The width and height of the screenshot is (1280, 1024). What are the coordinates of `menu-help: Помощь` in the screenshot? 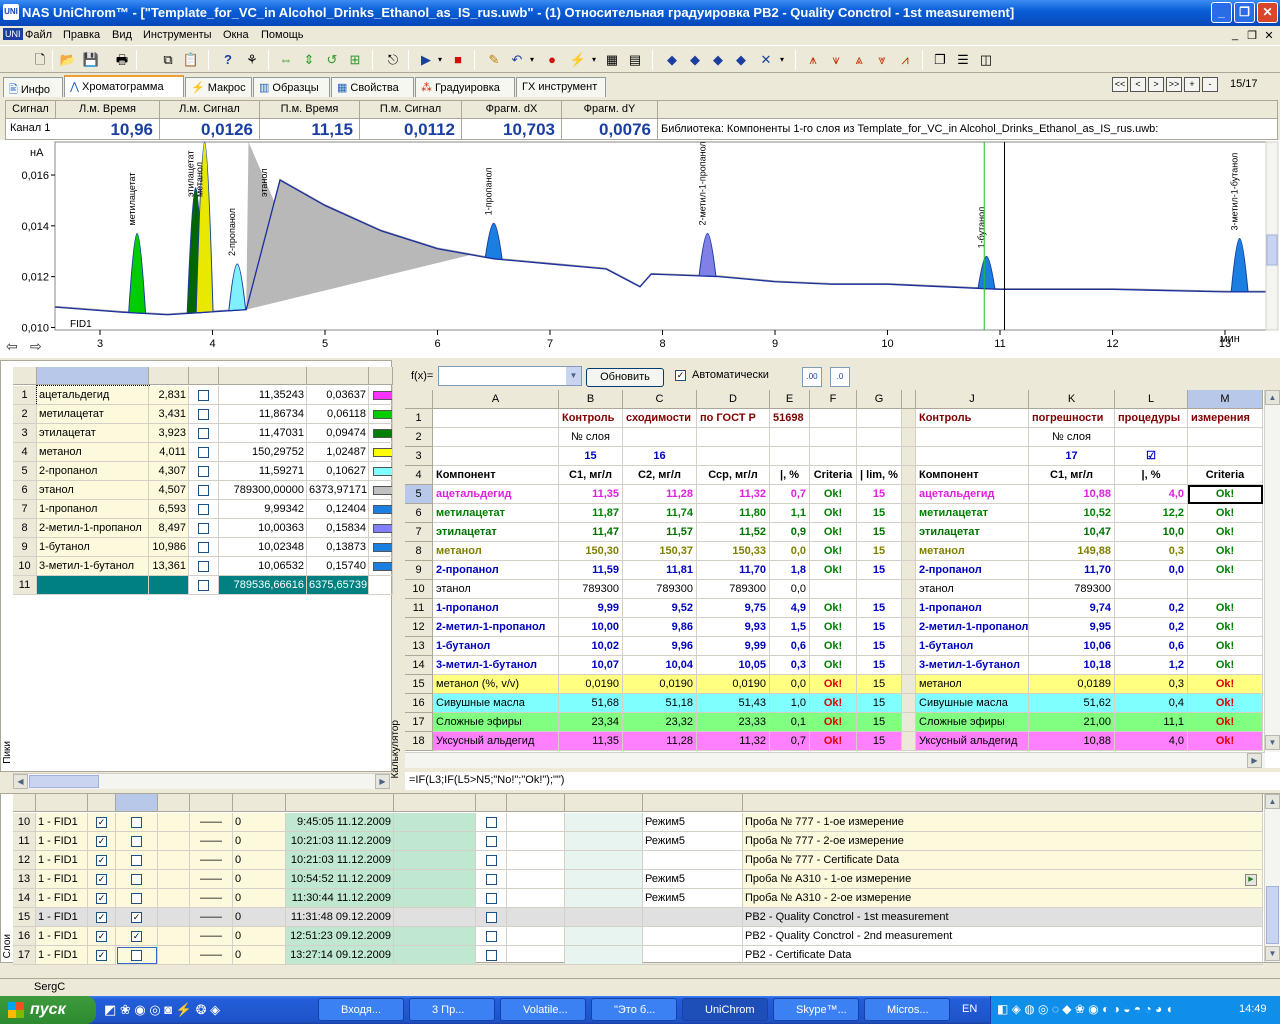 It's located at (282, 35).